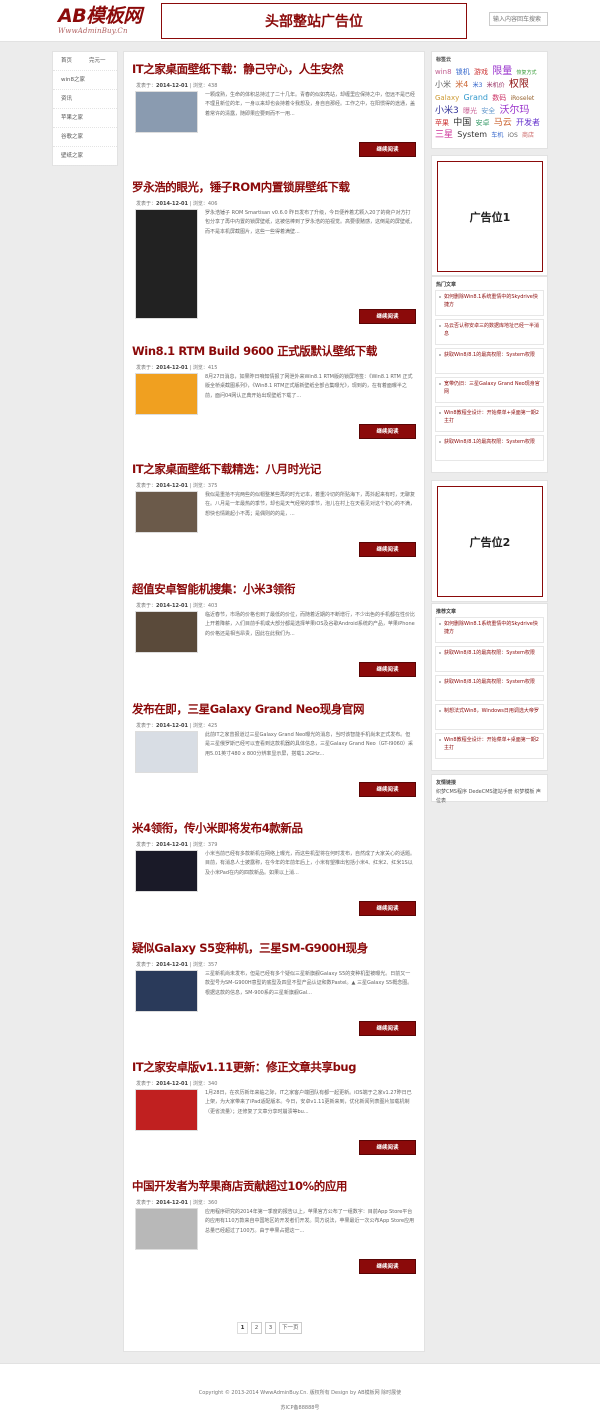 Image resolution: width=600 pixels, height=1425 pixels. What do you see at coordinates (518, 19) in the screenshot?
I see `search-input` at bounding box center [518, 19].